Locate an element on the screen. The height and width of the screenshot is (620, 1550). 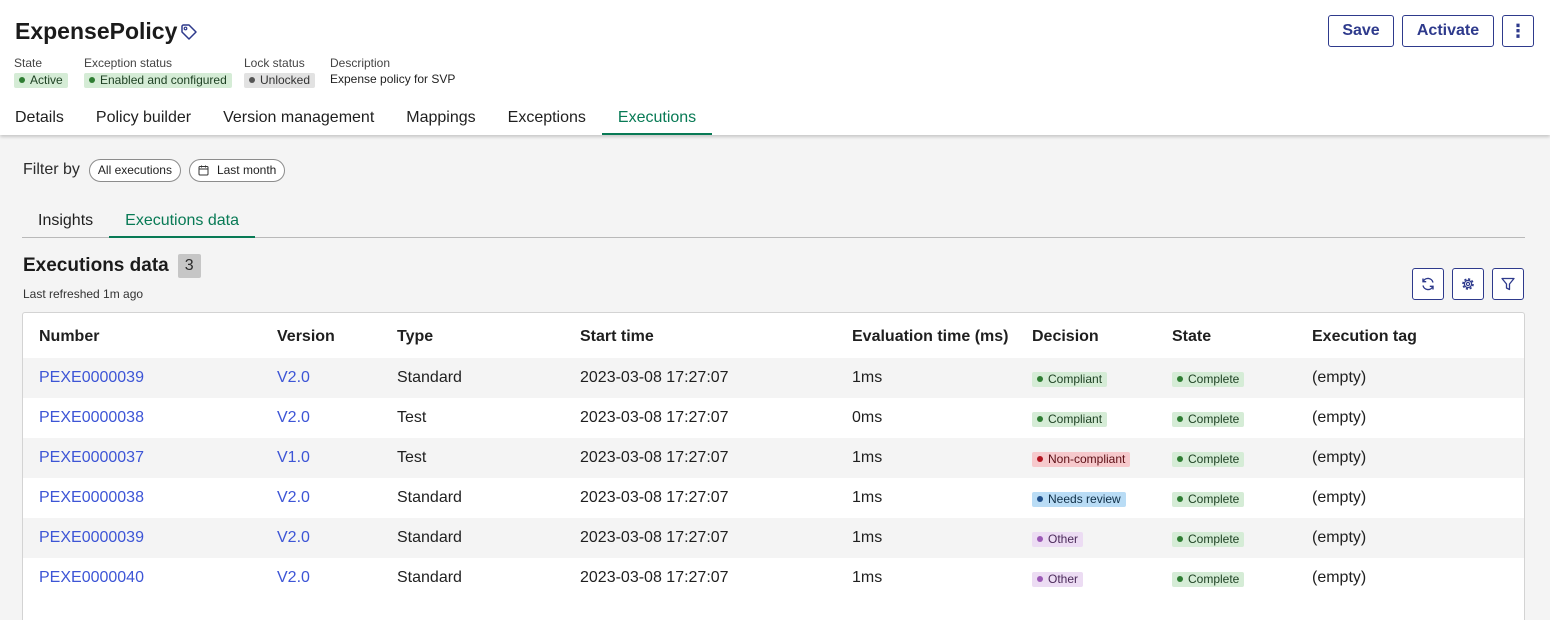
version-link: V1.0 is located at coordinates (337, 458).